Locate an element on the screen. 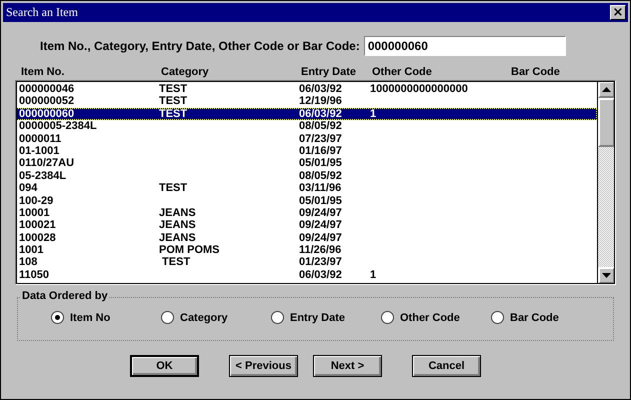 The height and width of the screenshot is (400, 631). up-arrow-icon is located at coordinates (606, 89).